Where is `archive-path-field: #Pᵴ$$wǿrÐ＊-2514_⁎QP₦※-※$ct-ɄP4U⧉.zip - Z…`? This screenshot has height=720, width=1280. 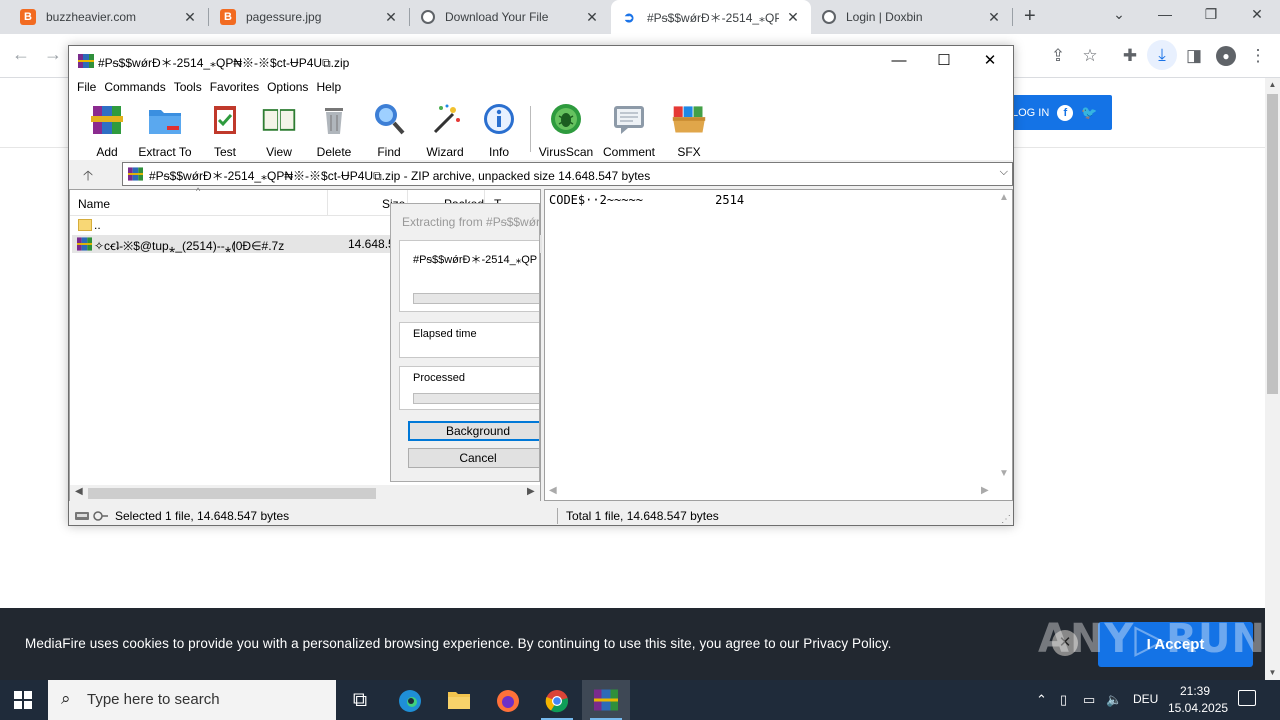 archive-path-field: #Pᵴ$$wǿrÐ＊-2514_⁎QP₦※-※$ct-ɄP4U⧉.zip - Z… is located at coordinates (567, 174).